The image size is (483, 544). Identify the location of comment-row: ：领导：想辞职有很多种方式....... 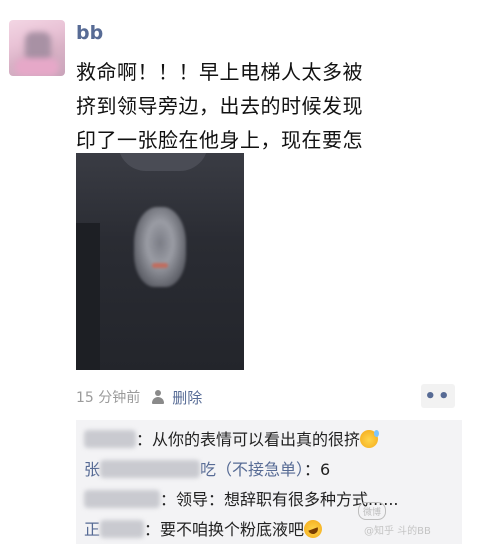
(241, 498).